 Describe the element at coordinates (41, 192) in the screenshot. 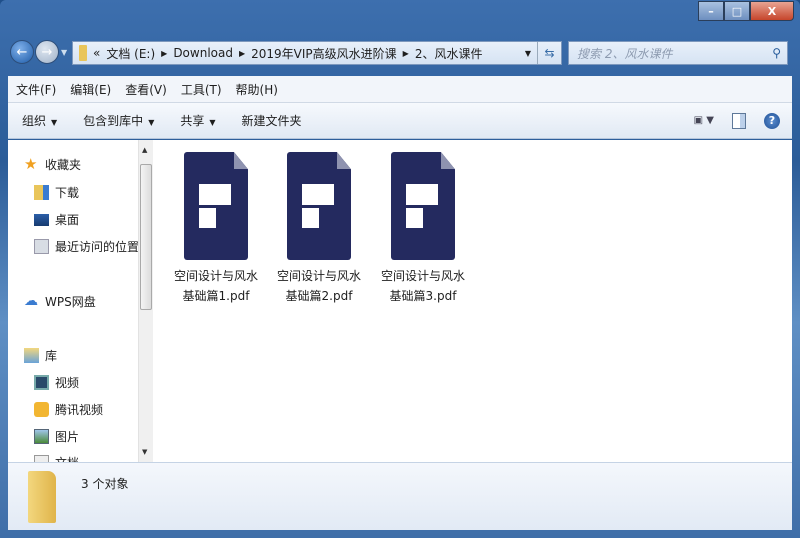

I see `downloads-folder-icon` at that location.